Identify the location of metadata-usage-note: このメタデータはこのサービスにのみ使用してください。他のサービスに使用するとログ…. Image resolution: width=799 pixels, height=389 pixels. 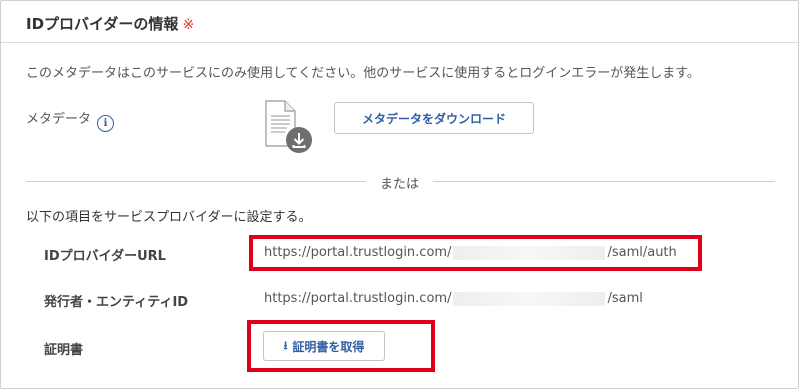
(363, 73).